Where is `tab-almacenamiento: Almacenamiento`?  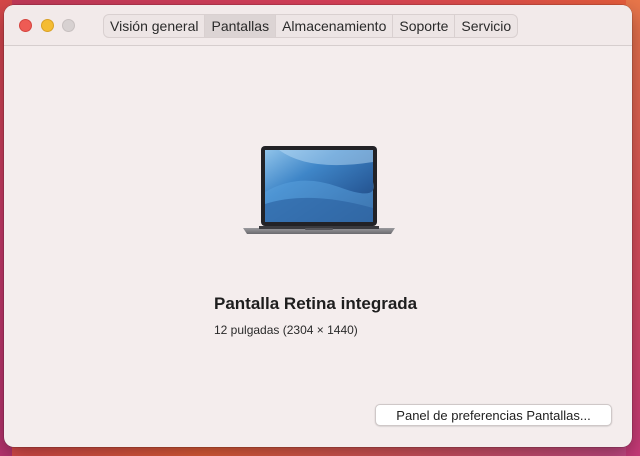 tab-almacenamiento: Almacenamiento is located at coordinates (335, 26).